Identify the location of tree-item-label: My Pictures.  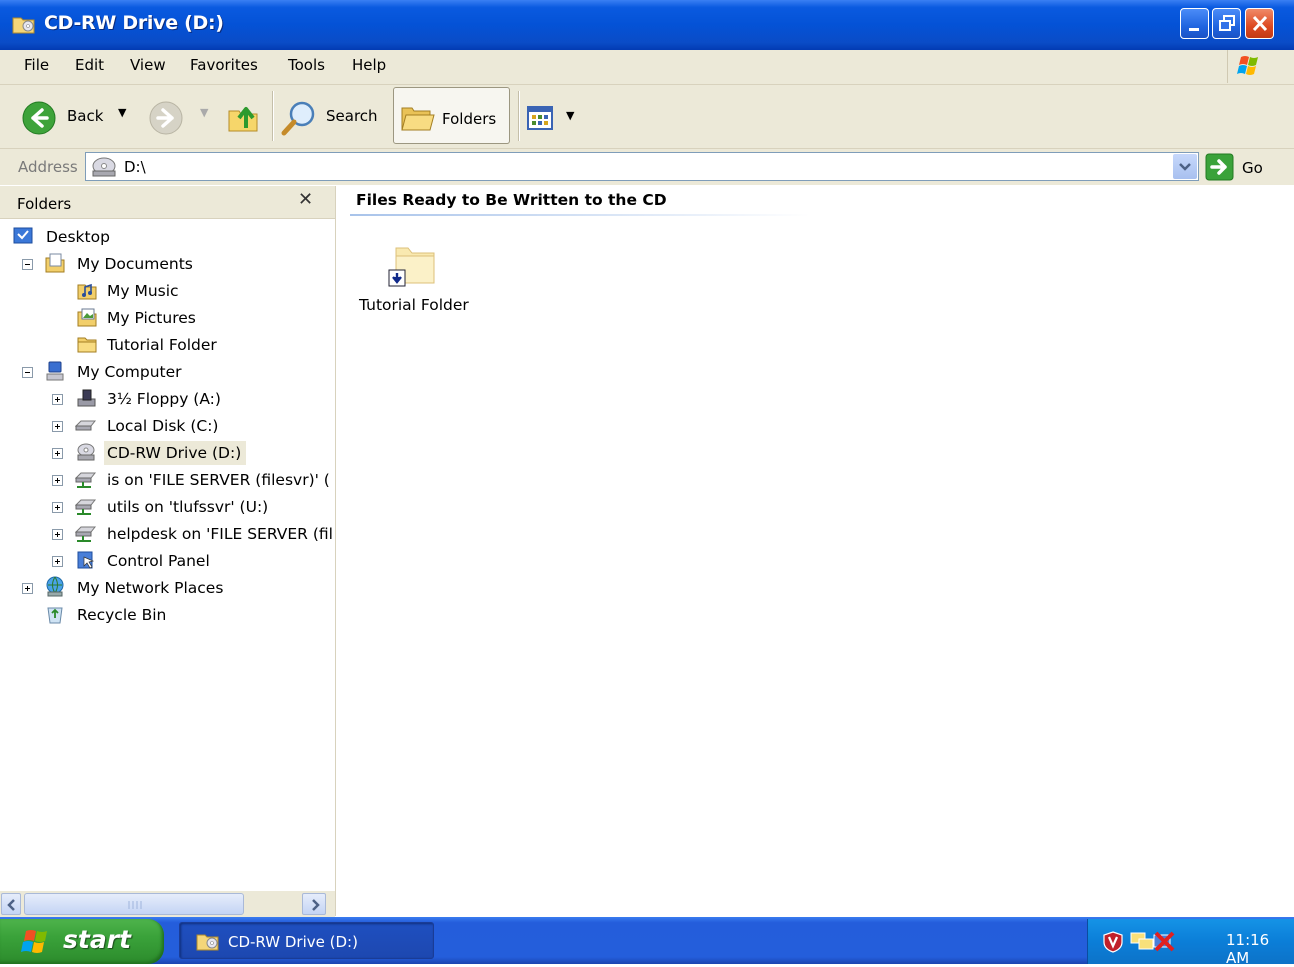
(151, 318).